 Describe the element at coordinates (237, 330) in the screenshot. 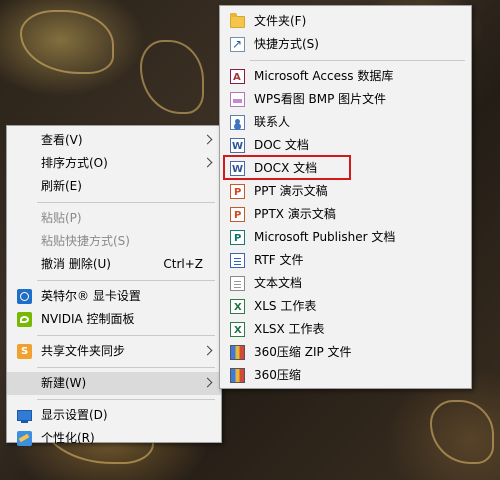

I see `xlsx-icon` at that location.